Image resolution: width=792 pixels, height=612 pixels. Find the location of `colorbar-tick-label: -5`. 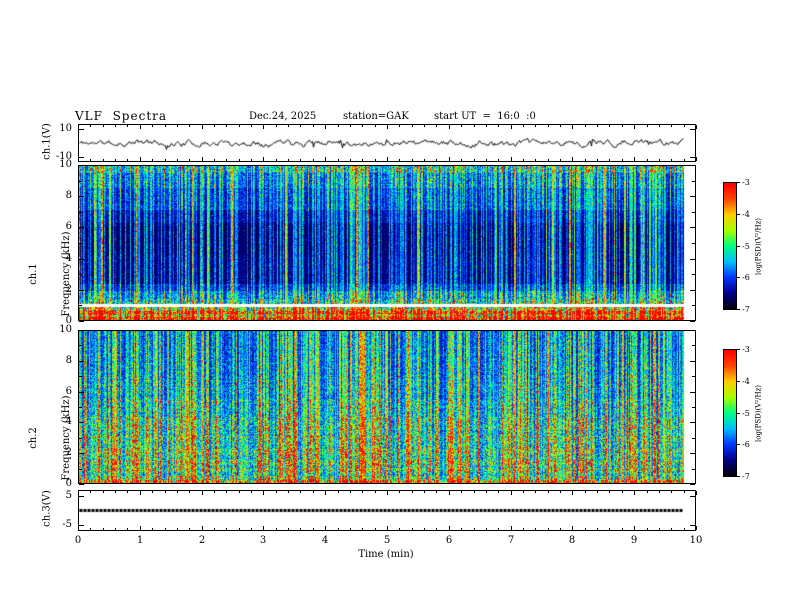

colorbar-tick-label: -5 is located at coordinates (746, 246).